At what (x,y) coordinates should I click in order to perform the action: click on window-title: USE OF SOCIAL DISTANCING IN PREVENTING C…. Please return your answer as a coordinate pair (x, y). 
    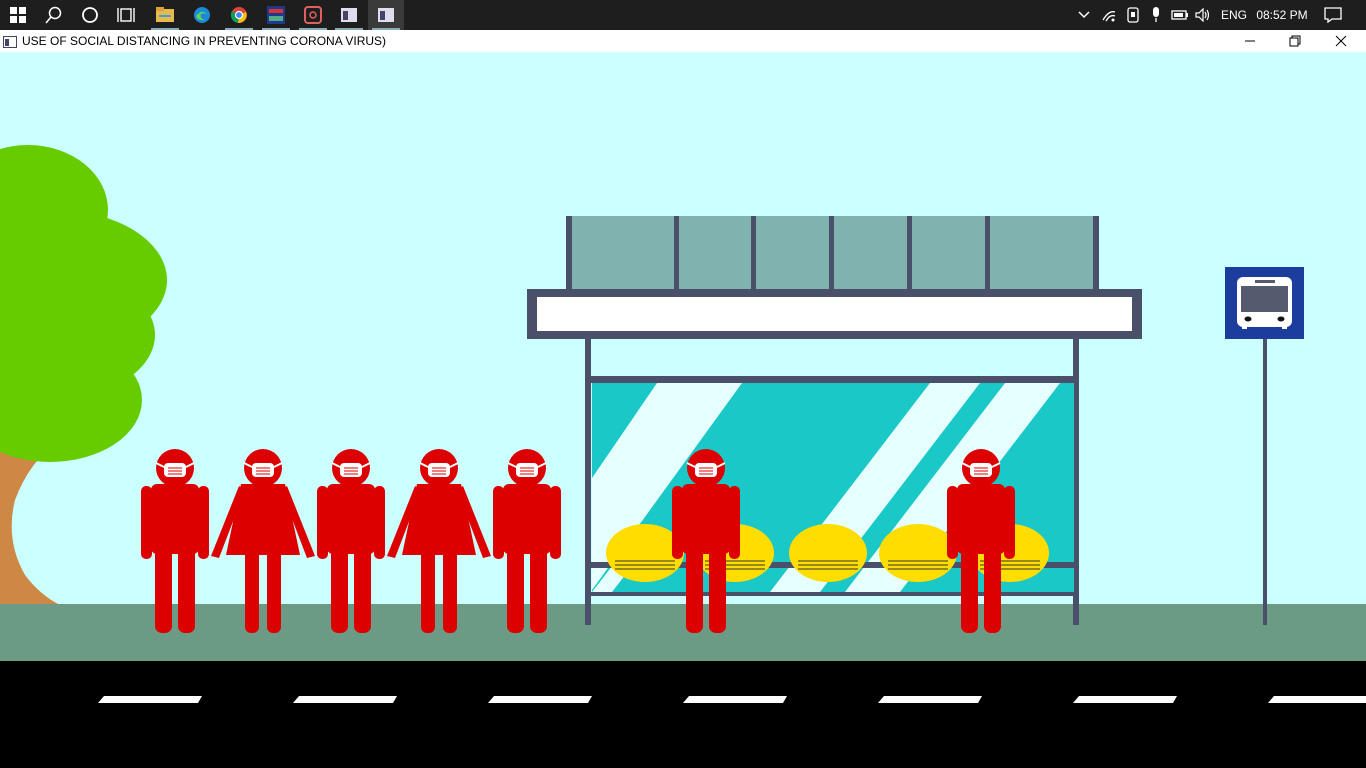
    Looking at the image, I should click on (204, 41).